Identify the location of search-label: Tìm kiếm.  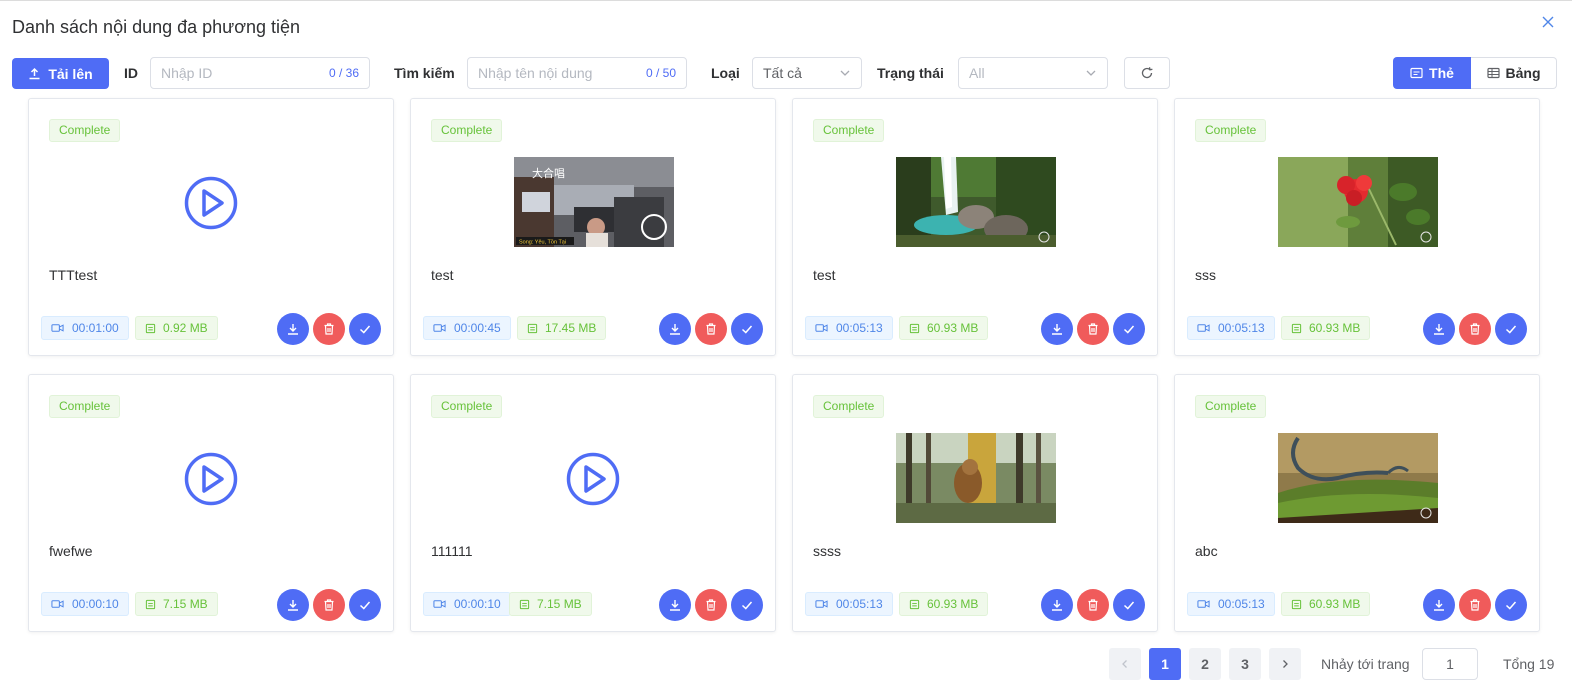
(424, 73).